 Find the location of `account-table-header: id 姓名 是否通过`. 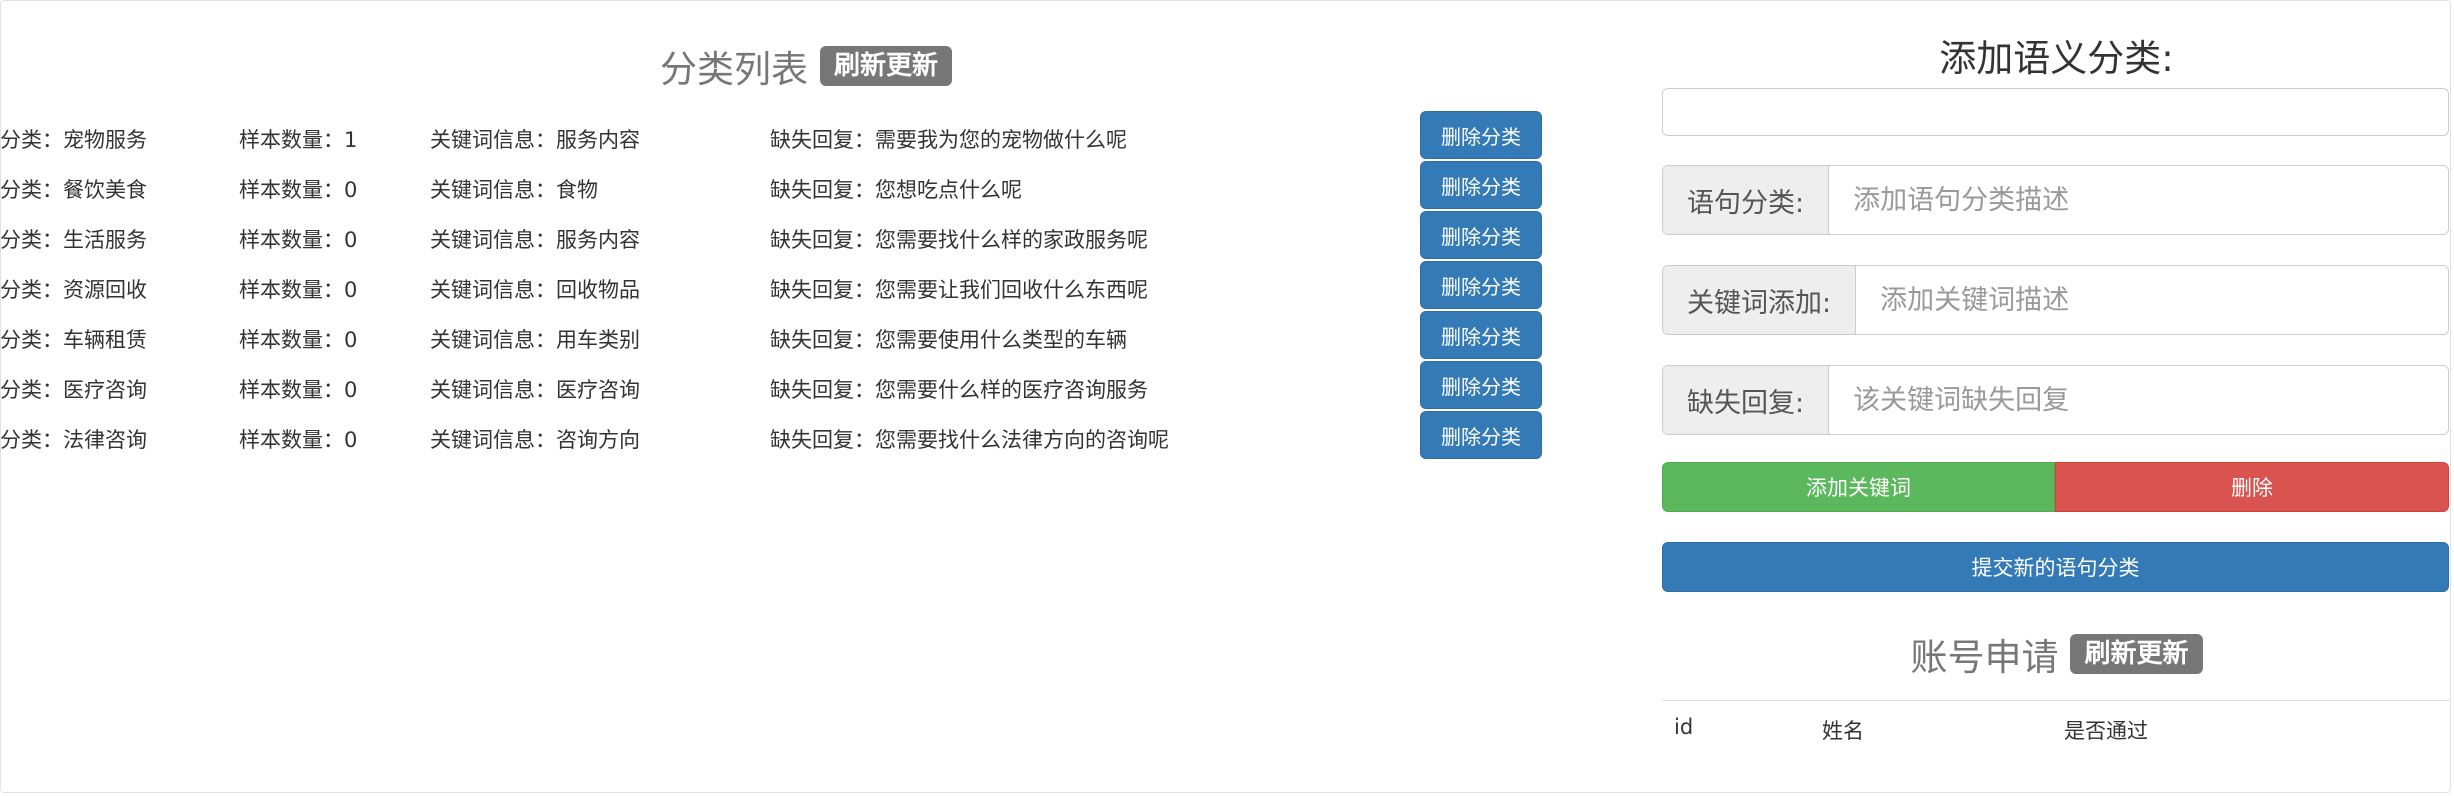

account-table-header: id 姓名 是否通过 is located at coordinates (2055, 728).